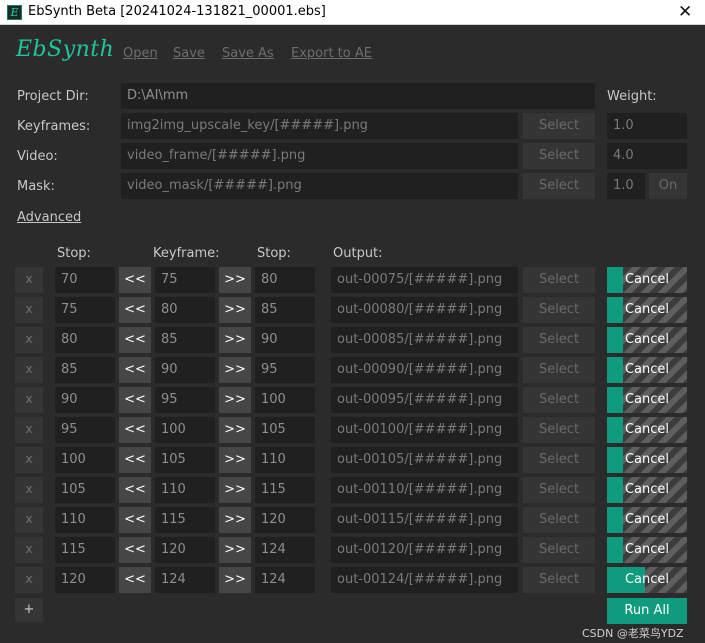 The width and height of the screenshot is (705, 643). What do you see at coordinates (285, 280) in the screenshot?
I see `stop-right-input: 80` at bounding box center [285, 280].